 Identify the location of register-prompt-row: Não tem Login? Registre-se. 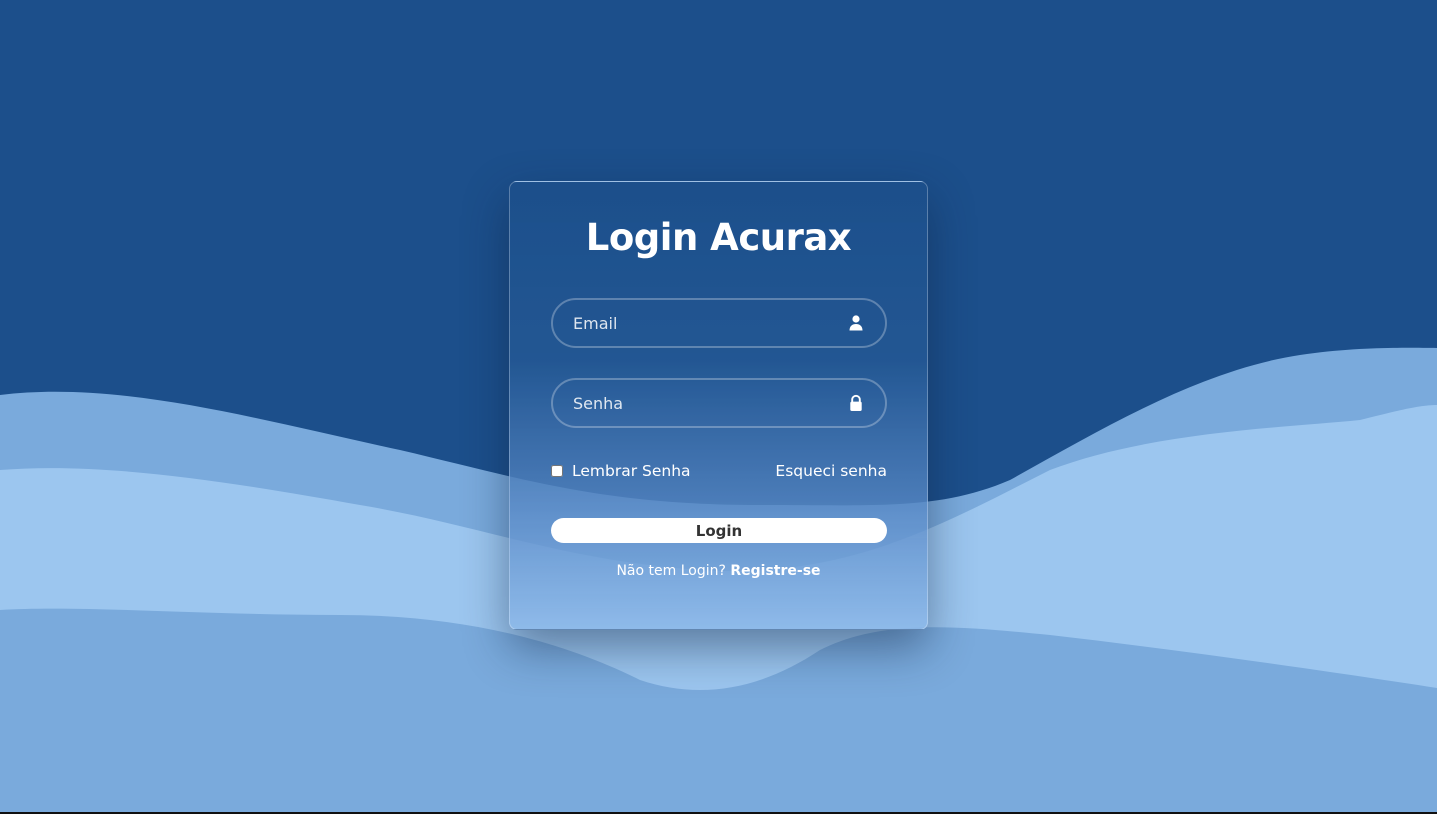
(718, 571).